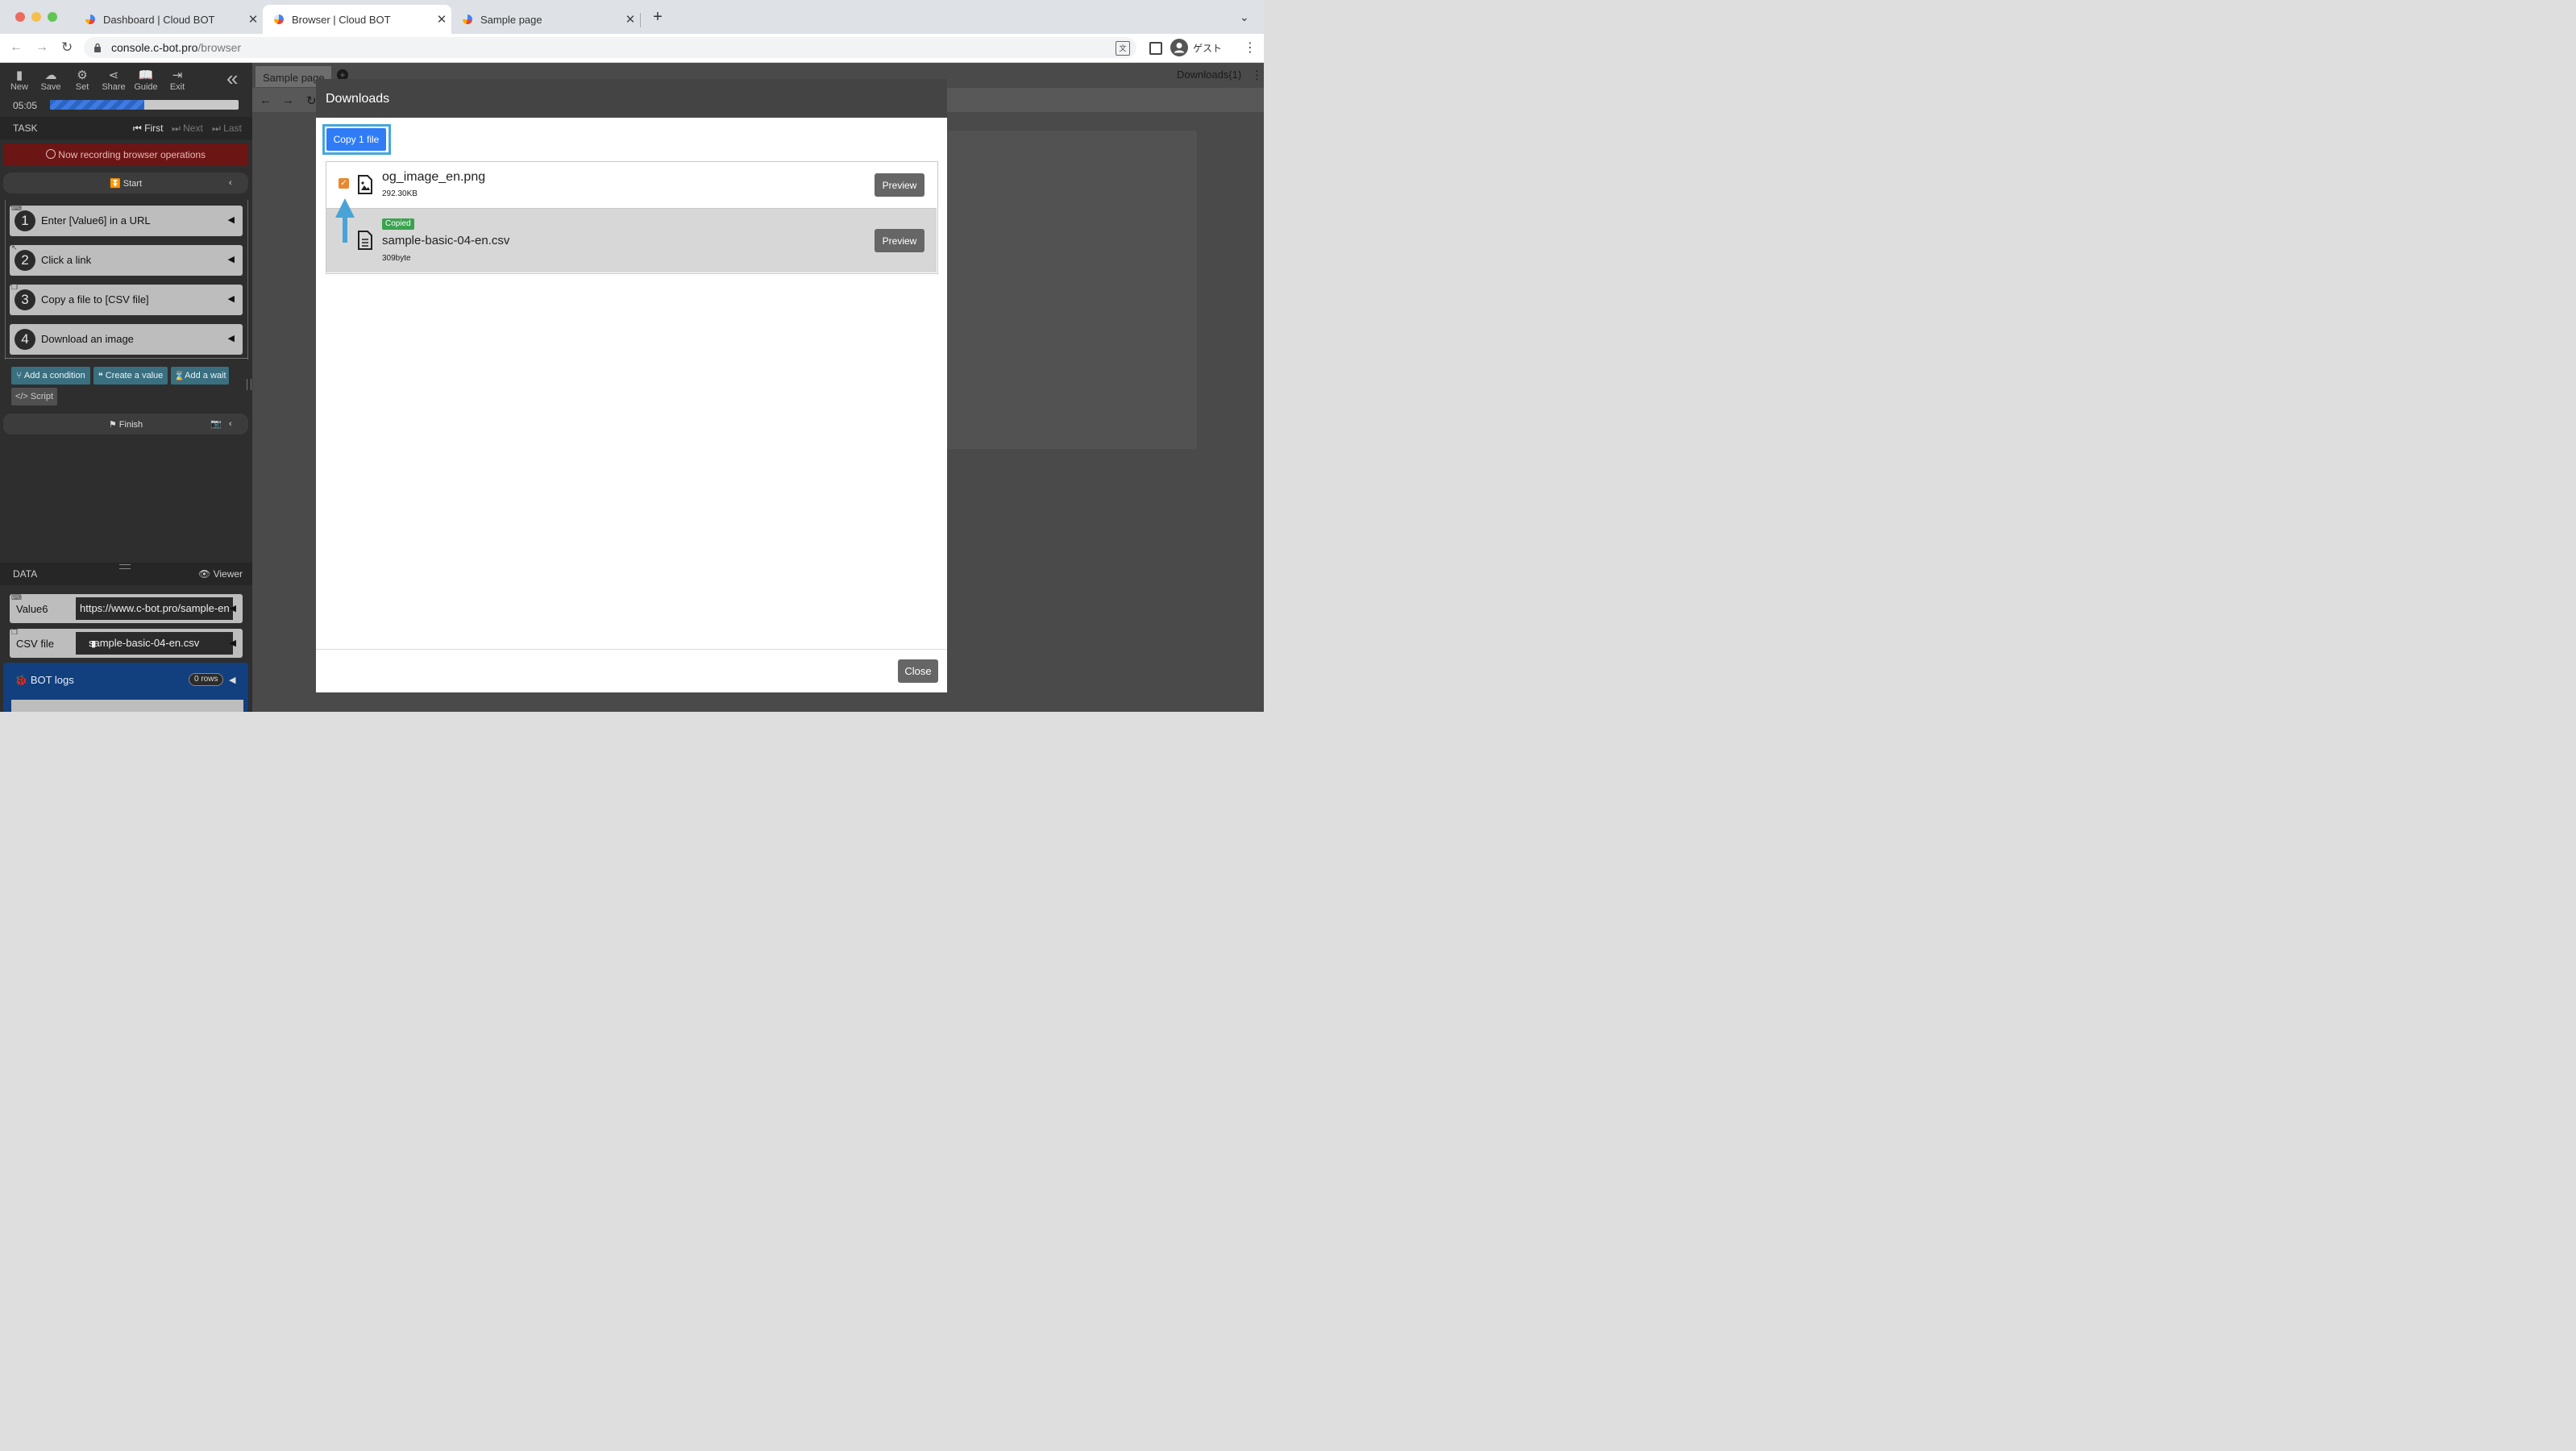 The width and height of the screenshot is (2576, 1451). What do you see at coordinates (311, 101) in the screenshot?
I see `inner-reload-icon: ↻` at bounding box center [311, 101].